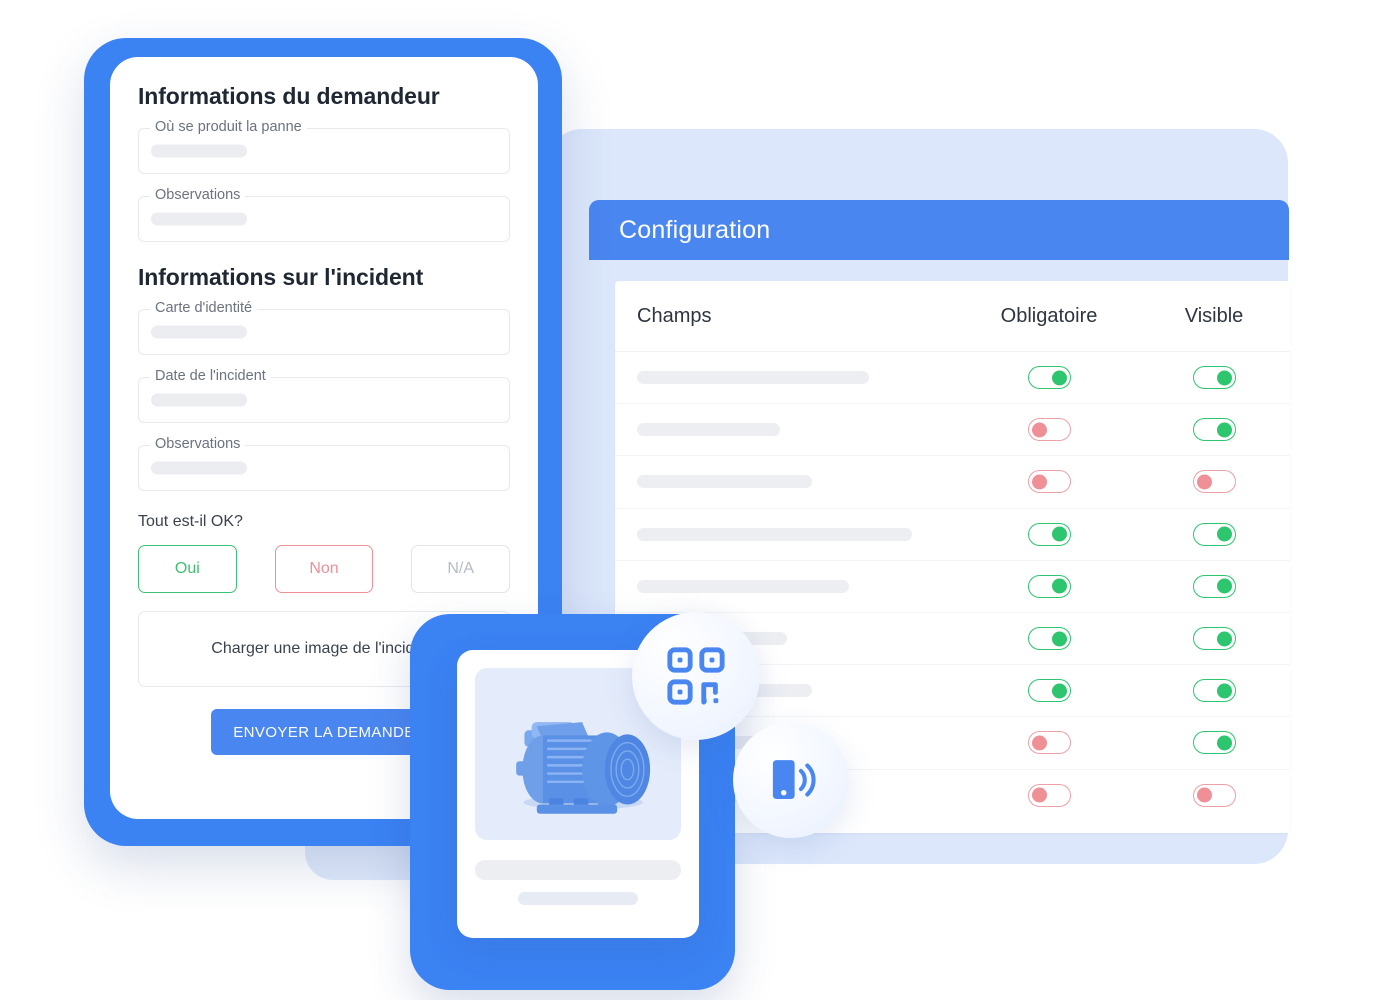 This screenshot has width=1400, height=1000. What do you see at coordinates (324, 648) in the screenshot?
I see `upload-label: Charger une image de l'incident` at bounding box center [324, 648].